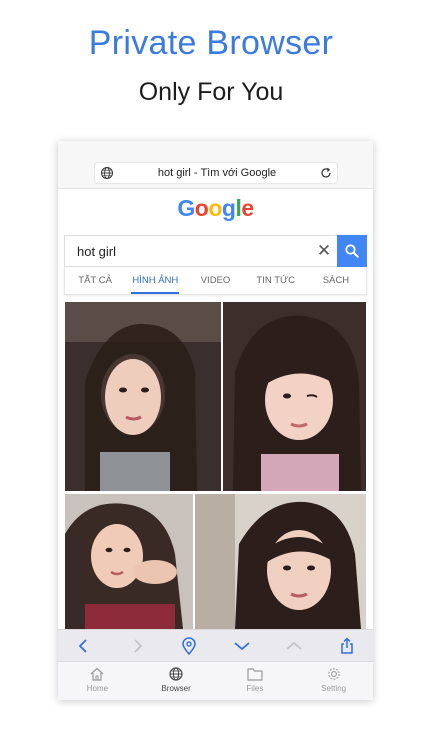 Image resolution: width=422 pixels, height=750 pixels. I want to click on tabbar-item-files: Files, so click(255, 681).